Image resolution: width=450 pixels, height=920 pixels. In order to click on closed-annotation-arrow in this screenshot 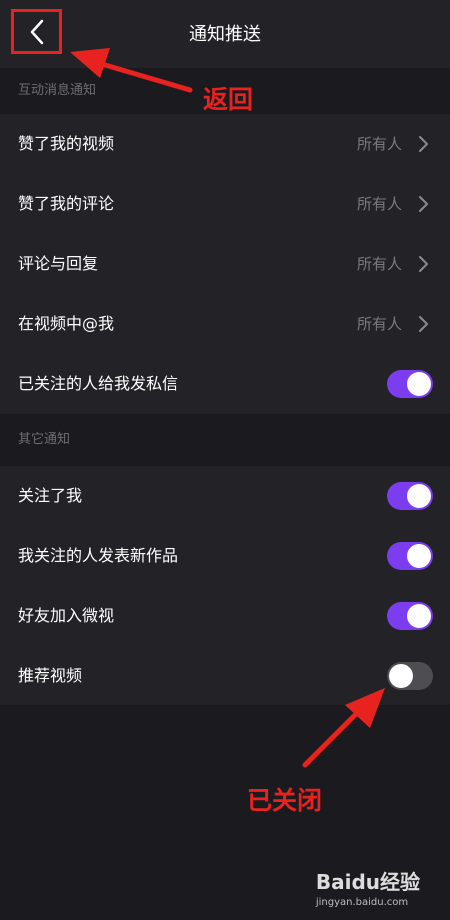, I will do `click(343, 728)`.